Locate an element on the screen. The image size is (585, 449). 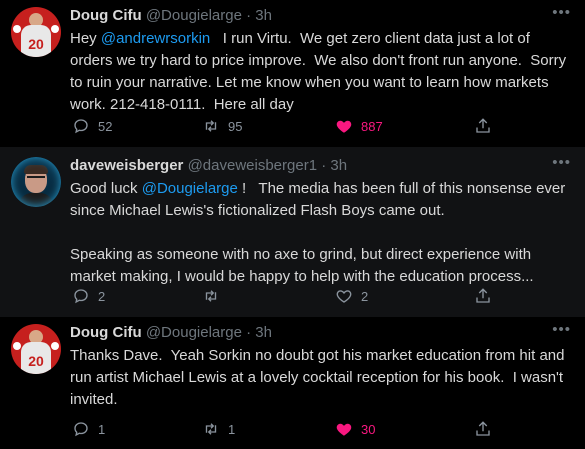
reply-button: 2 is located at coordinates (88, 296).